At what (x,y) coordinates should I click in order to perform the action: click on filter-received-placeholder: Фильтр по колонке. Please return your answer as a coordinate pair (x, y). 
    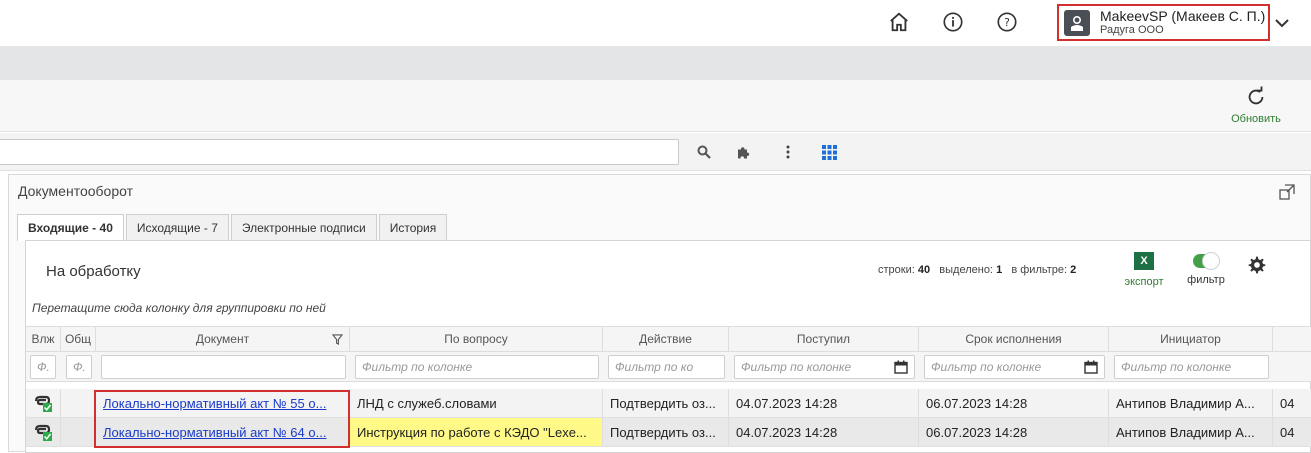
    Looking at the image, I should click on (796, 367).